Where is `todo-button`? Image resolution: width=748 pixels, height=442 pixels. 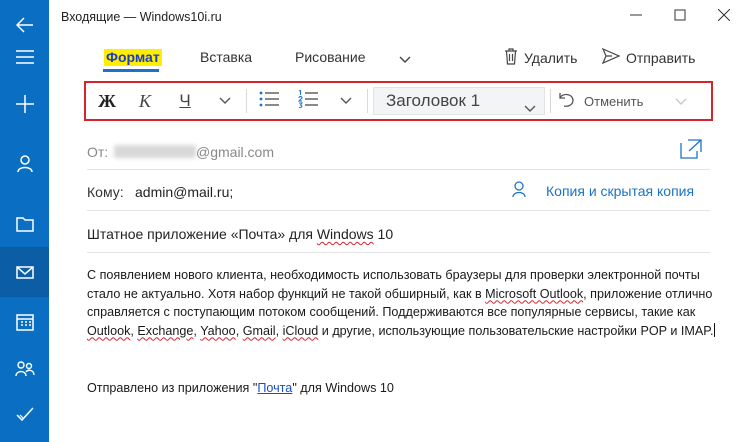
todo-button is located at coordinates (24, 414).